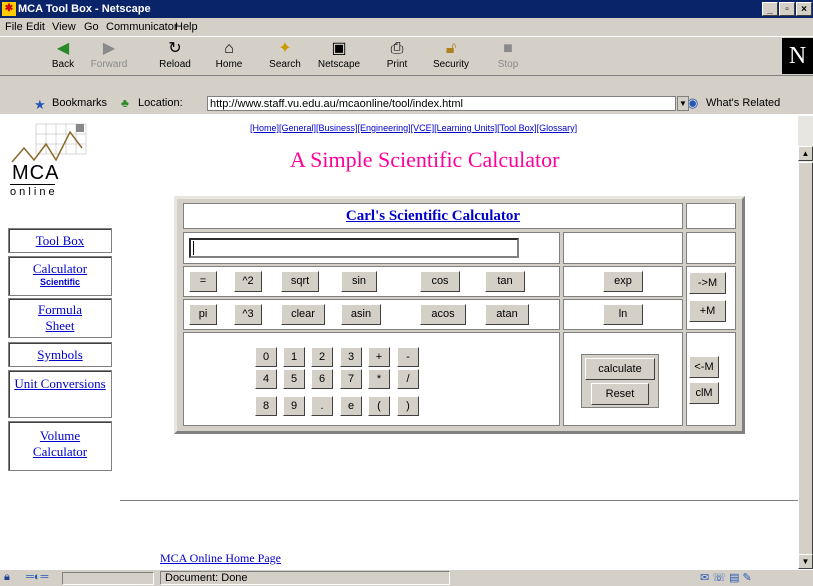 The width and height of the screenshot is (813, 586). Describe the element at coordinates (379, 406) in the screenshot. I see `key-open-paren-button: (` at that location.